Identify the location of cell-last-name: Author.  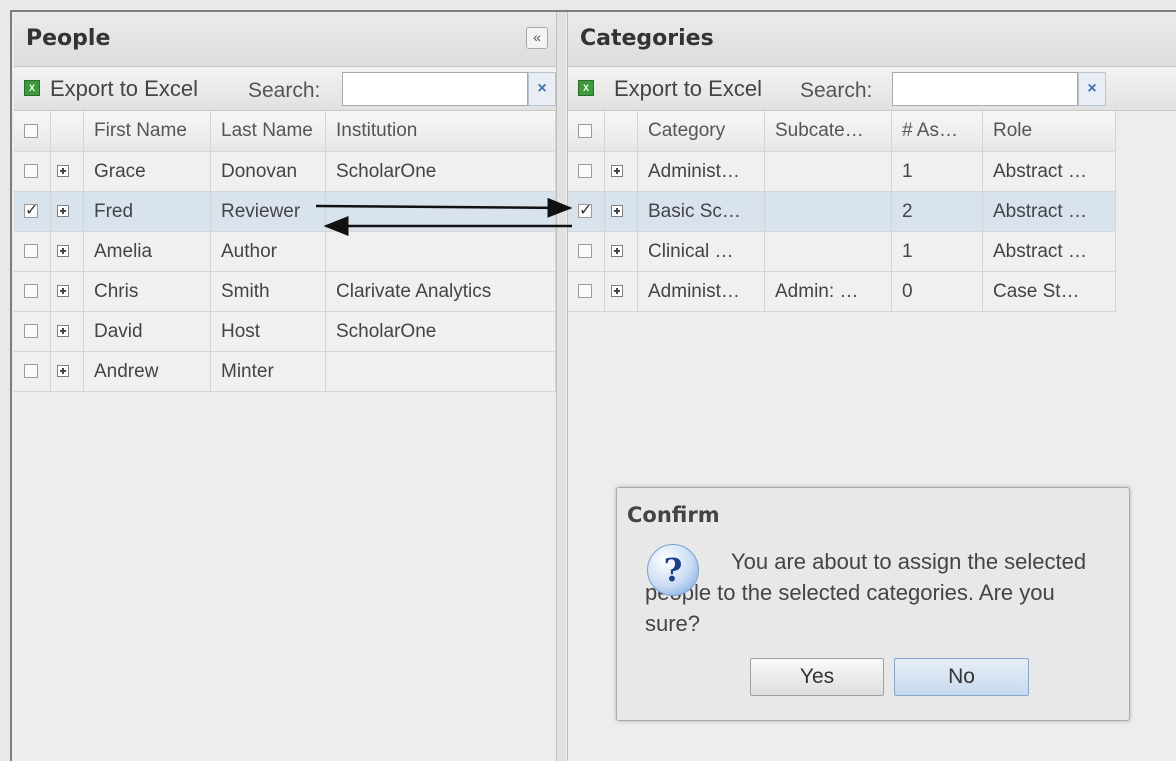
(268, 251).